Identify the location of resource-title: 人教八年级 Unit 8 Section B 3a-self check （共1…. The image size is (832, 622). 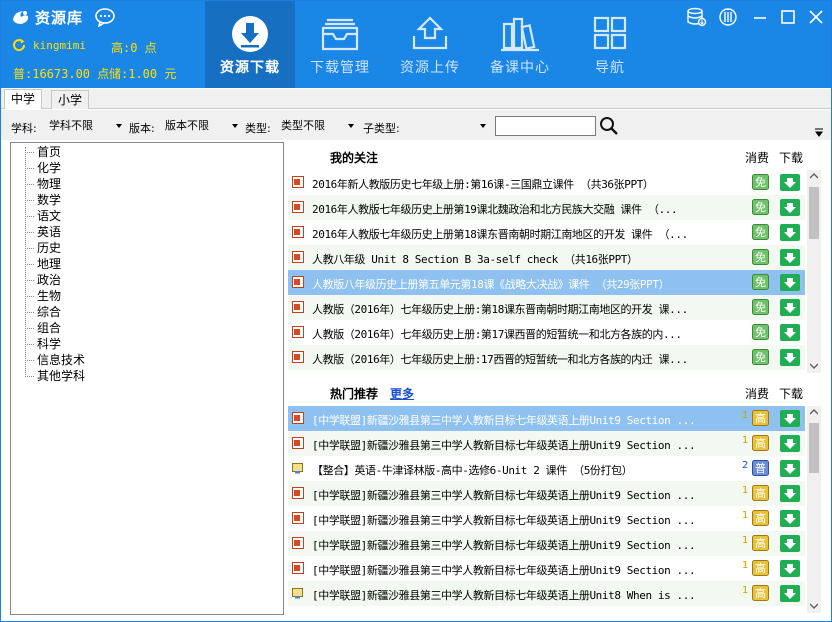
(526, 259).